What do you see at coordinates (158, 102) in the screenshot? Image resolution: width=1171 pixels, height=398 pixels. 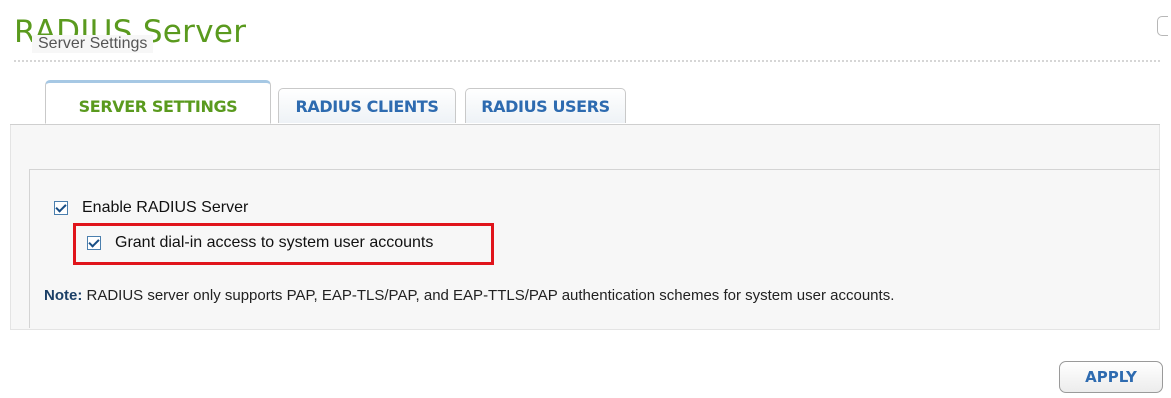 I see `tab-server-settings: SERVER SETTINGS` at bounding box center [158, 102].